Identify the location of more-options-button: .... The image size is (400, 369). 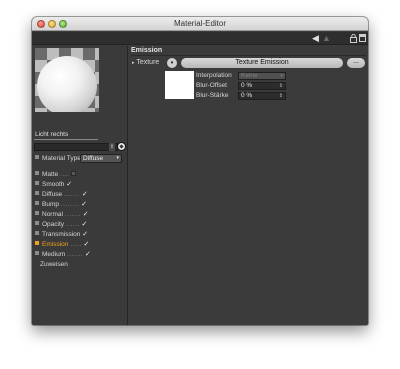
(356, 63).